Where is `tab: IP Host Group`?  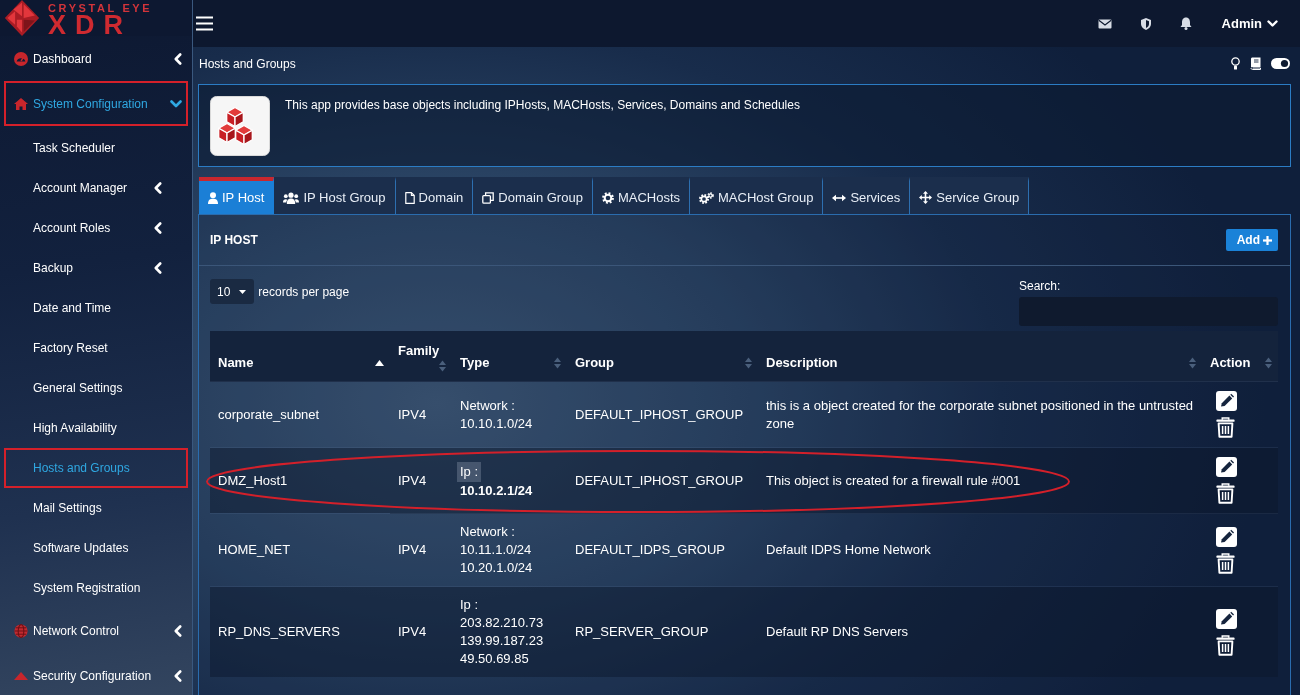
tab: IP Host Group is located at coordinates (335, 195).